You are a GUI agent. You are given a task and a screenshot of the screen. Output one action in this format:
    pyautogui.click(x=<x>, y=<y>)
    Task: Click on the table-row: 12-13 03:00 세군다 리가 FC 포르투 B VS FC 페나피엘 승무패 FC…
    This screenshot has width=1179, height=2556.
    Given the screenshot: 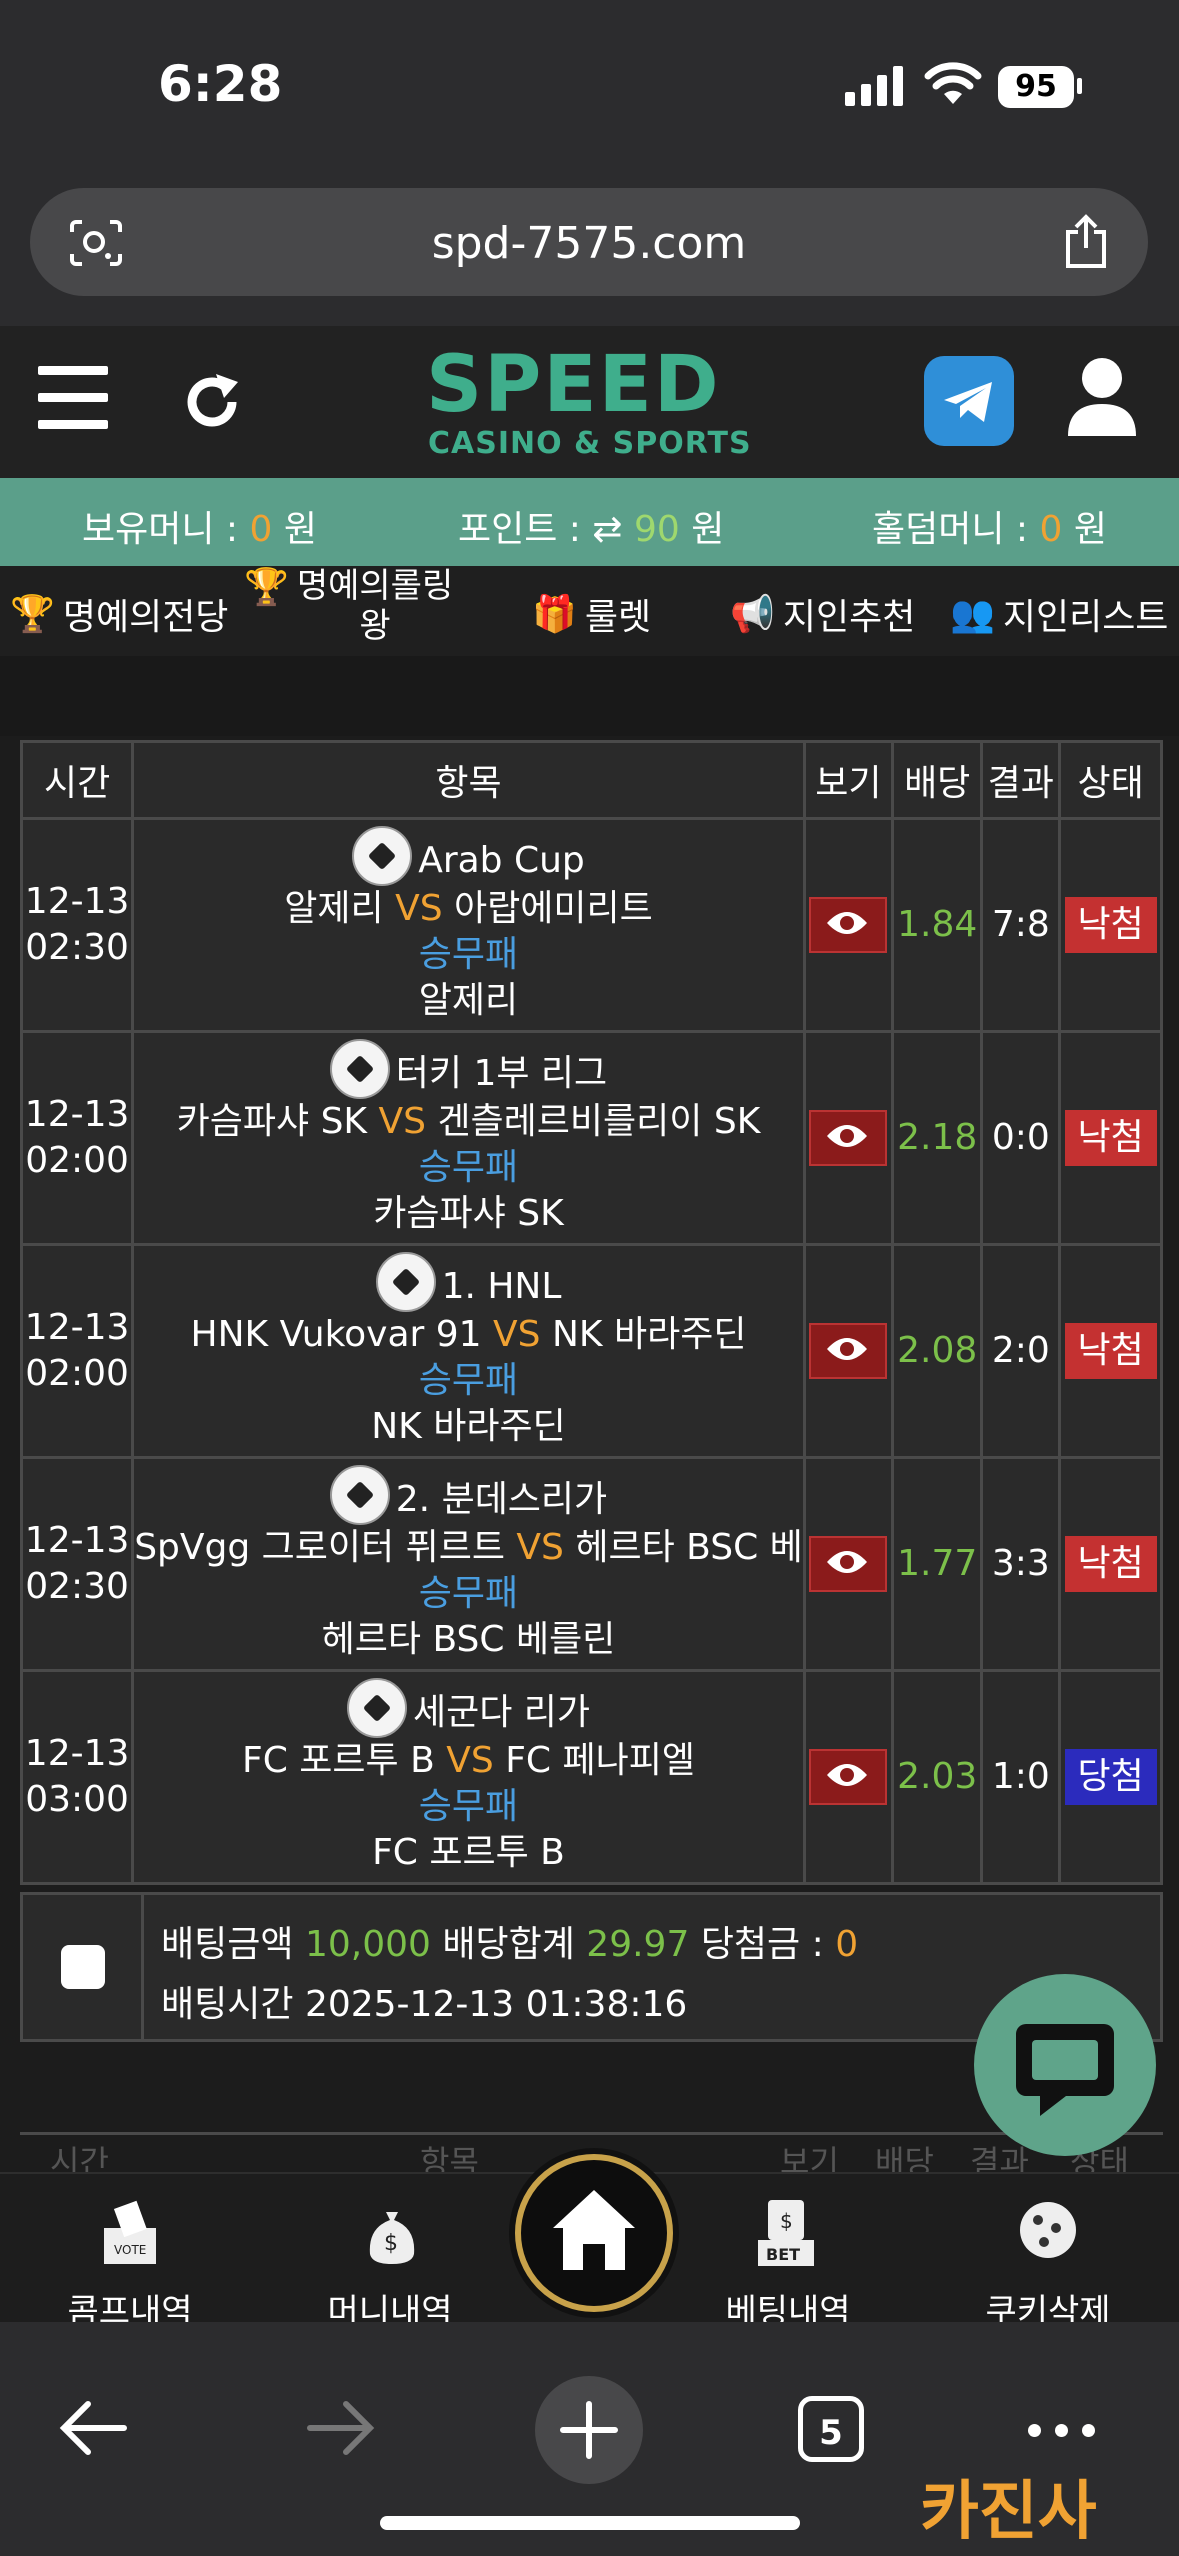 What is the action you would take?
    pyautogui.click(x=591, y=1777)
    